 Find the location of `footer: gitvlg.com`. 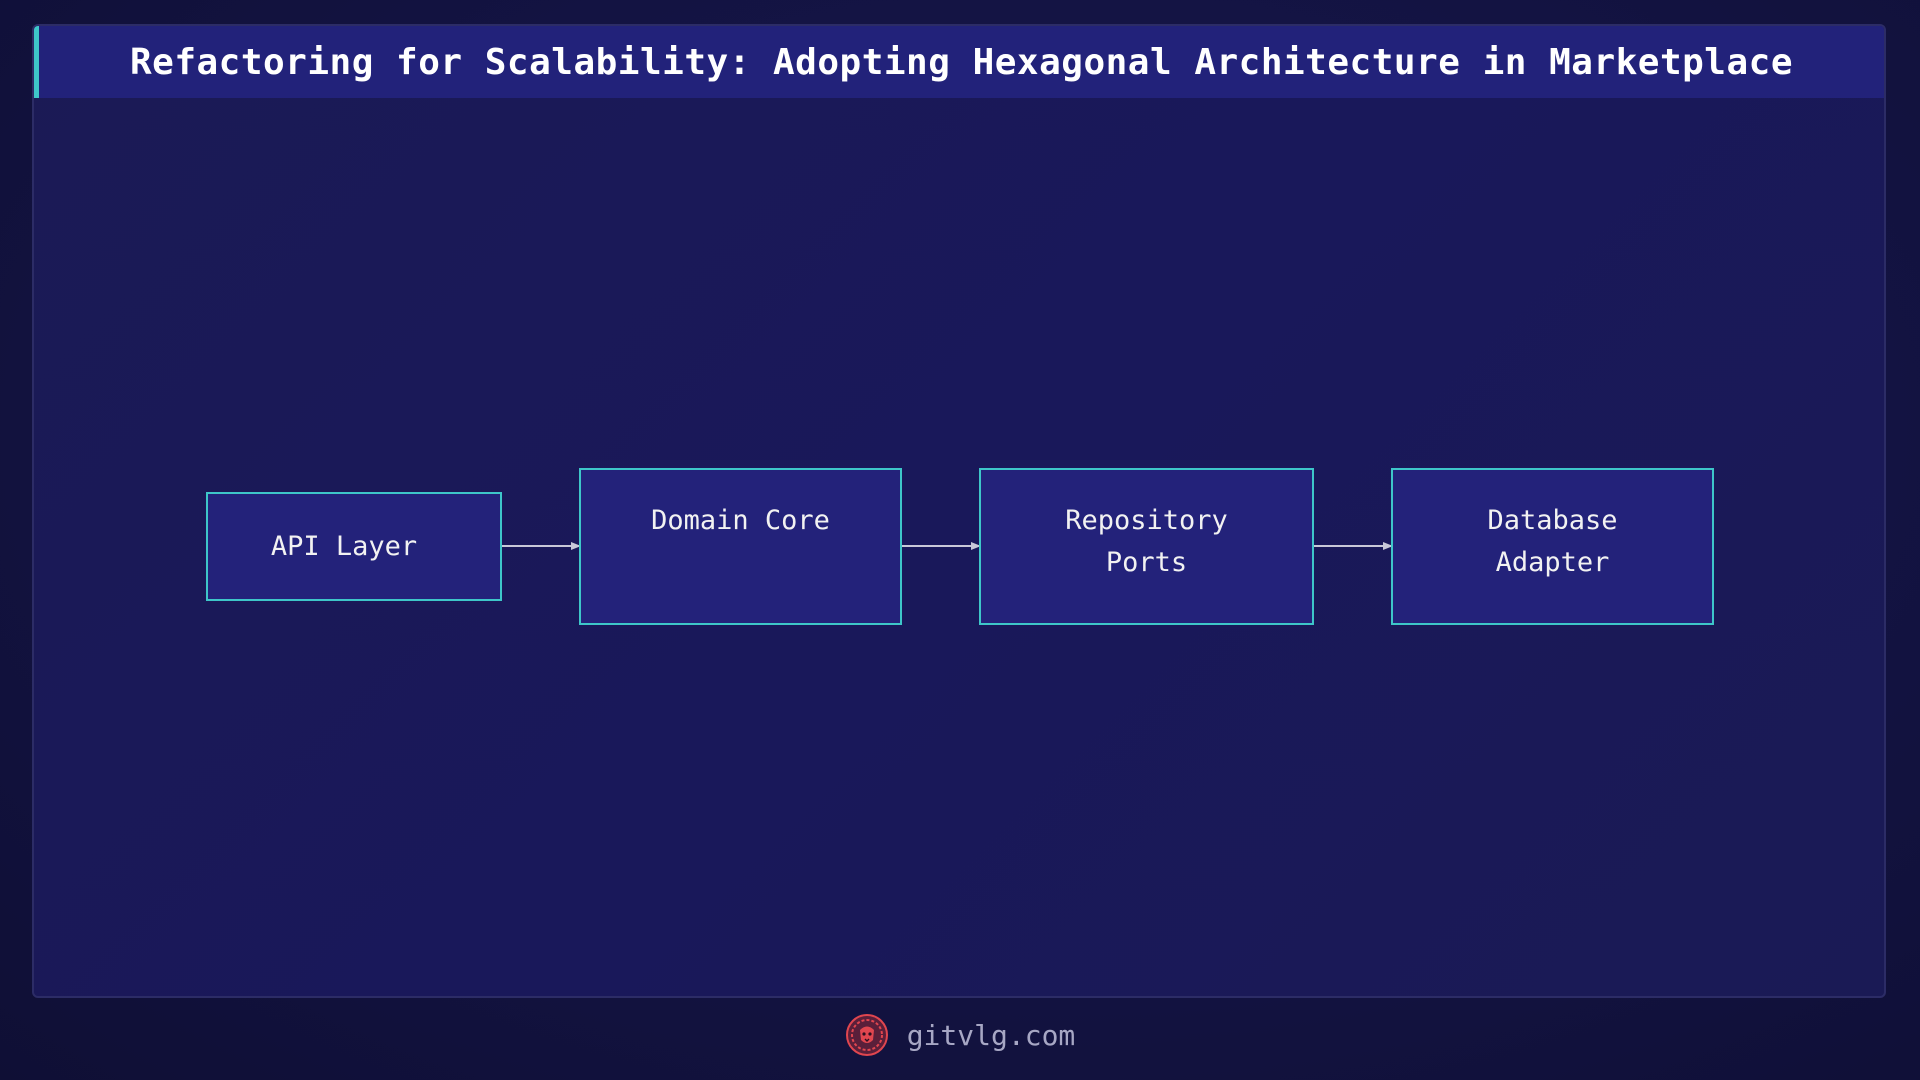

footer: gitvlg.com is located at coordinates (960, 1035).